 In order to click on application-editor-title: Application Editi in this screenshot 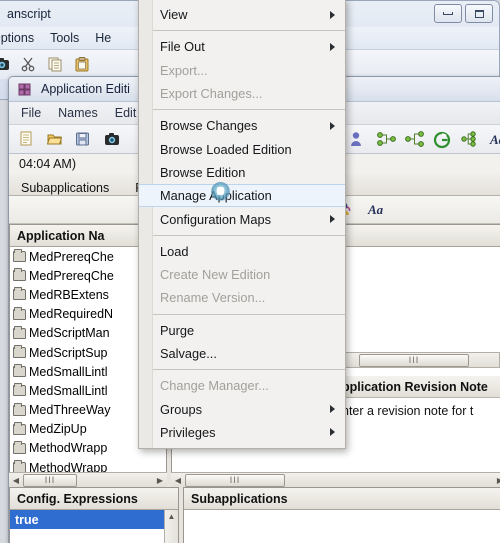, I will do `click(85, 89)`.